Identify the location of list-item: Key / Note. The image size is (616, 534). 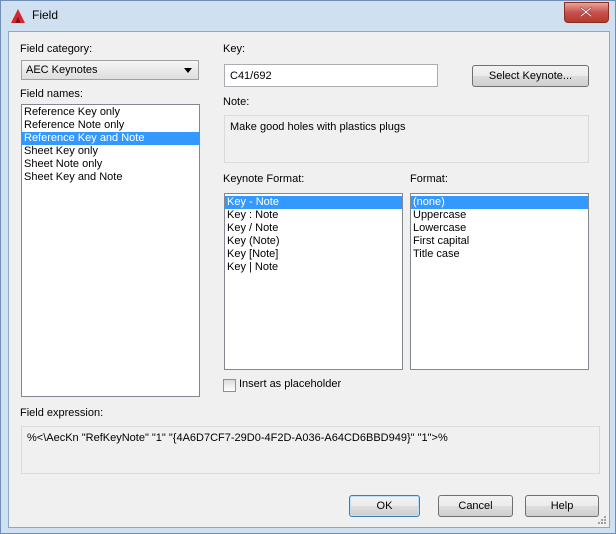
(313, 228).